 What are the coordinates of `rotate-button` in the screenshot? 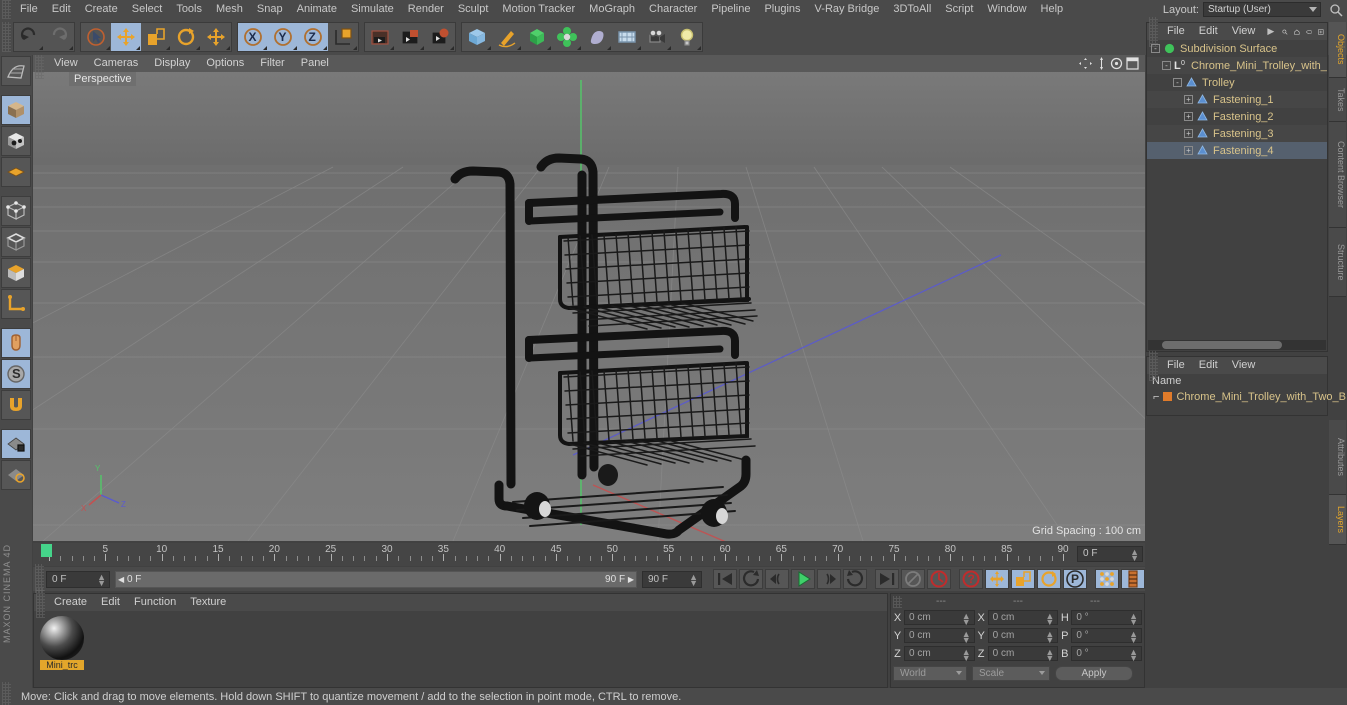 It's located at (186, 37).